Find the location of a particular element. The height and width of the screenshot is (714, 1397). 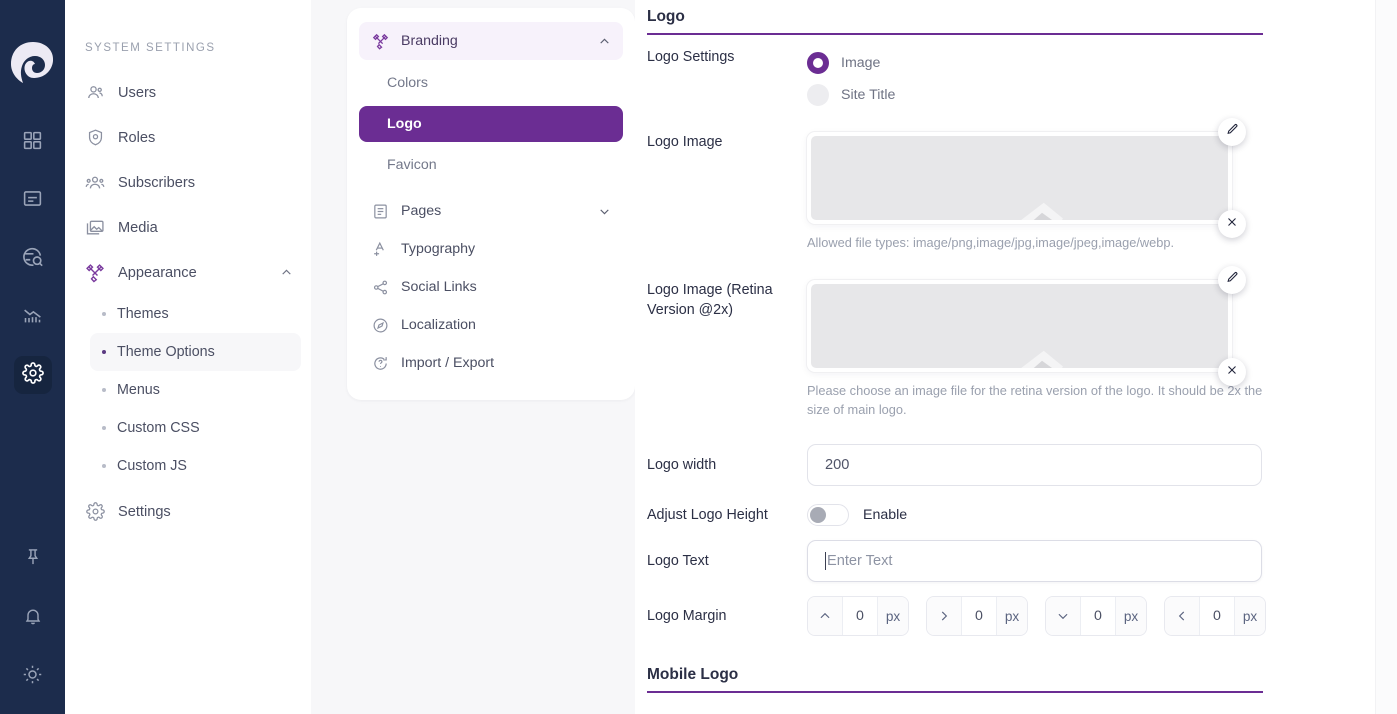

logo-margin-right-unit: px is located at coordinates (1012, 616).